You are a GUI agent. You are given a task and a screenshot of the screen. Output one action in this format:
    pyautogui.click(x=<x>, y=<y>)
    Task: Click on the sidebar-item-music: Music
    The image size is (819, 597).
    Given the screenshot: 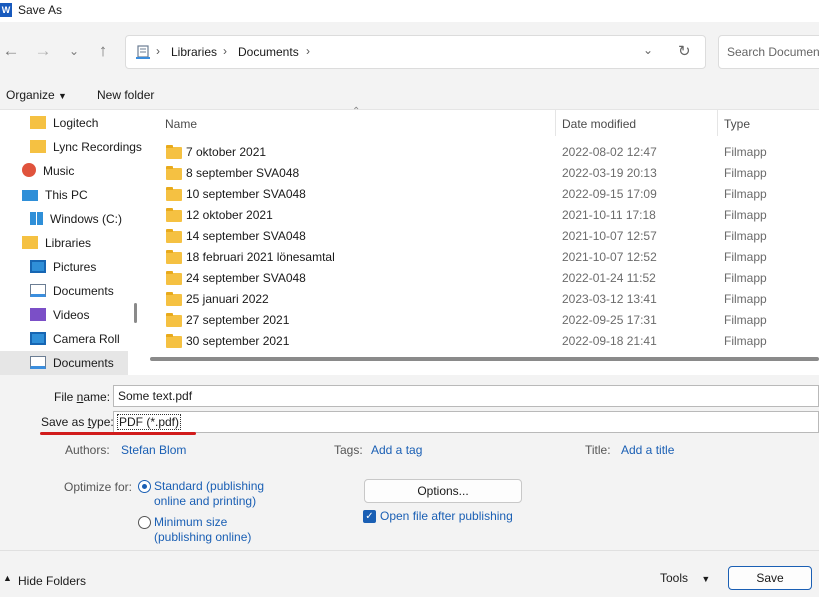 What is the action you would take?
    pyautogui.click(x=48, y=171)
    